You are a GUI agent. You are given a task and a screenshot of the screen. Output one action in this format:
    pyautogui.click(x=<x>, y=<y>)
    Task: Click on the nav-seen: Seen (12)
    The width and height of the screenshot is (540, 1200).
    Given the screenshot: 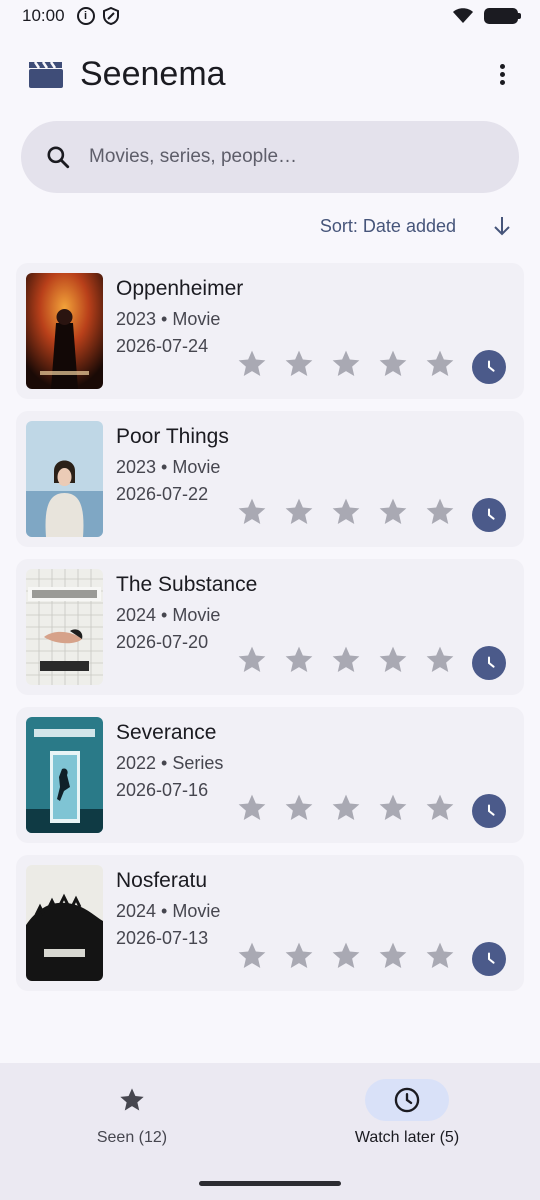 What is the action you would take?
    pyautogui.click(x=132, y=1113)
    